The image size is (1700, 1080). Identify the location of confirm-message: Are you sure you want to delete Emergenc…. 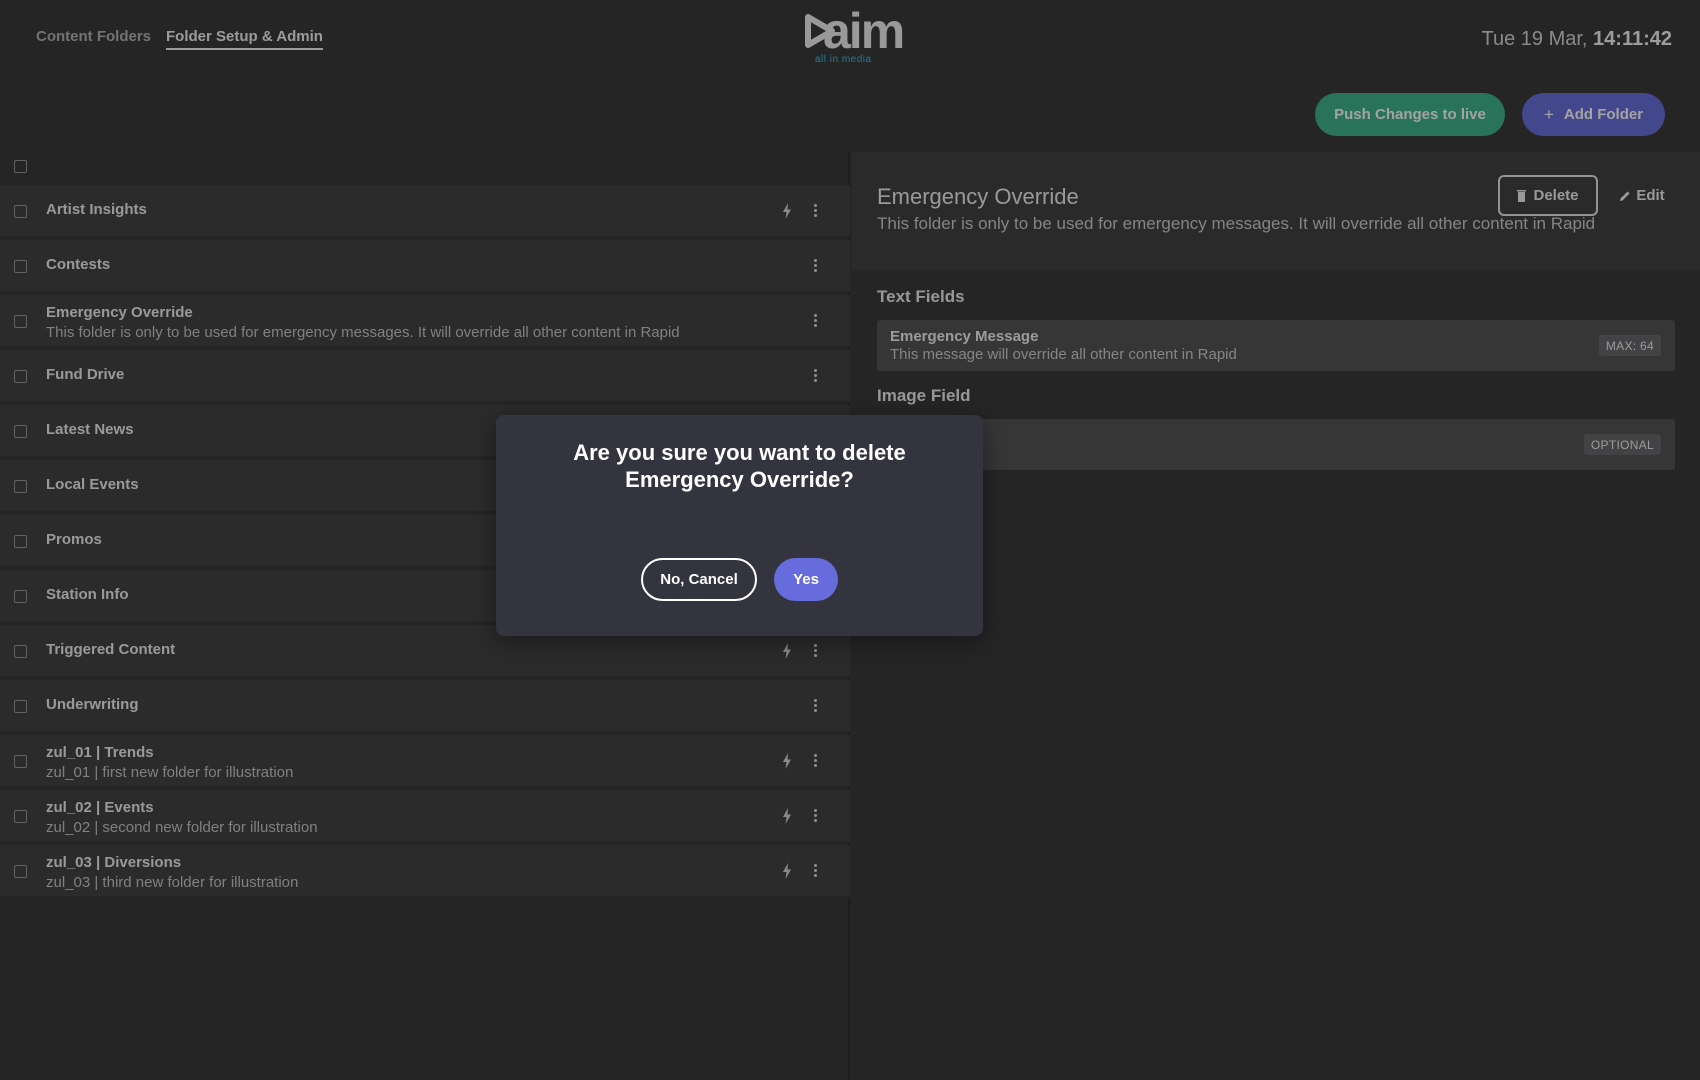
(739, 466).